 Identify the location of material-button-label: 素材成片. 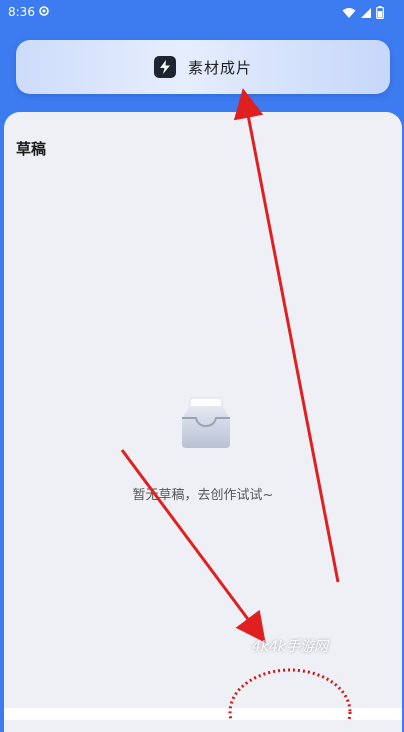
(219, 67).